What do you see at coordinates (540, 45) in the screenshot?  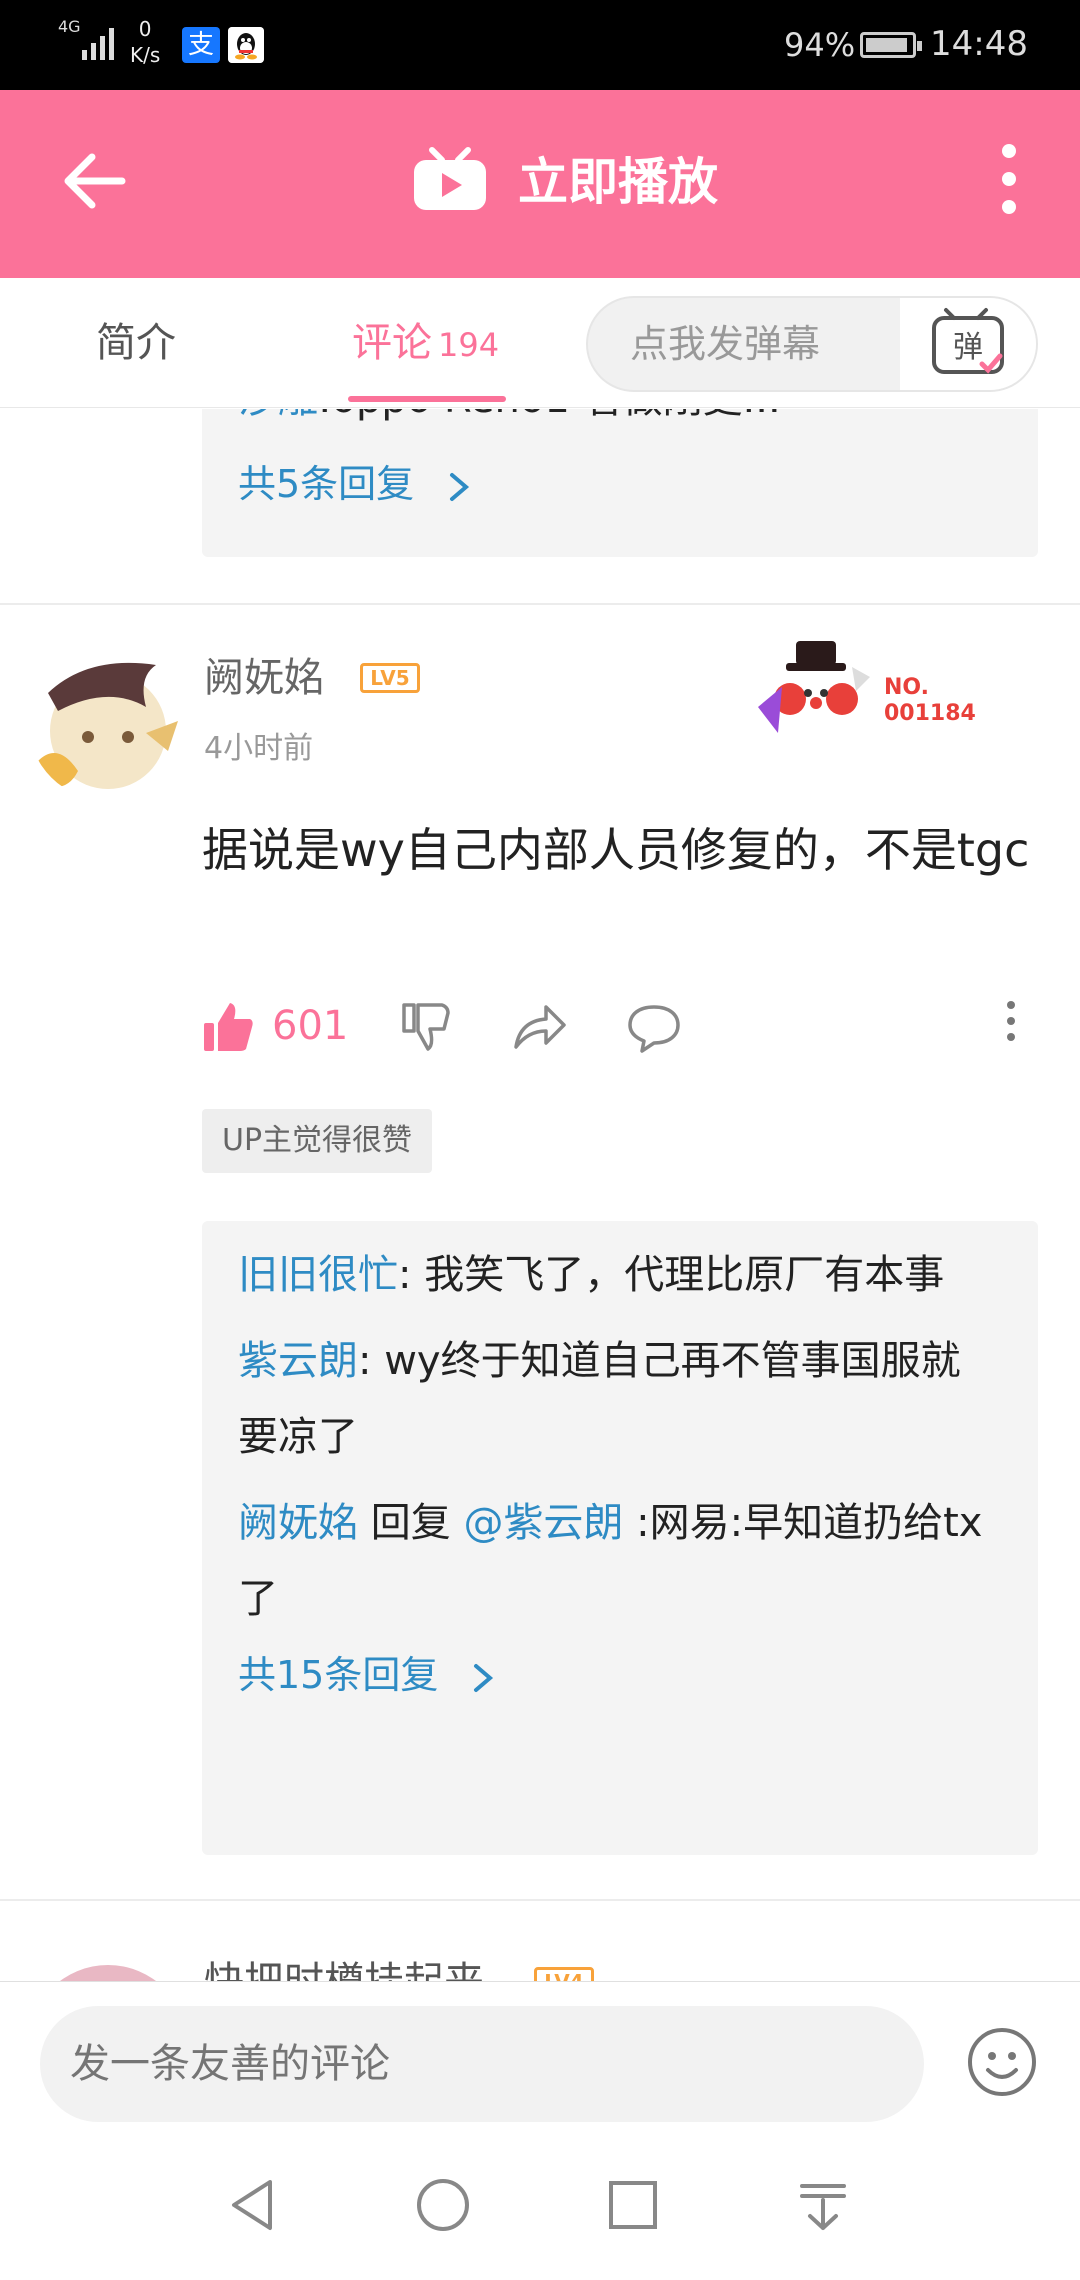 I see `status-bar: 4G 0 K/s 支 94% 14:48` at bounding box center [540, 45].